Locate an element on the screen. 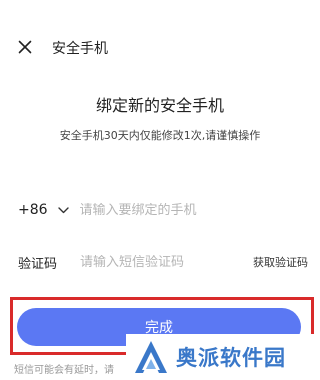 The height and width of the screenshot is (380, 320). close-button is located at coordinates (25, 47).